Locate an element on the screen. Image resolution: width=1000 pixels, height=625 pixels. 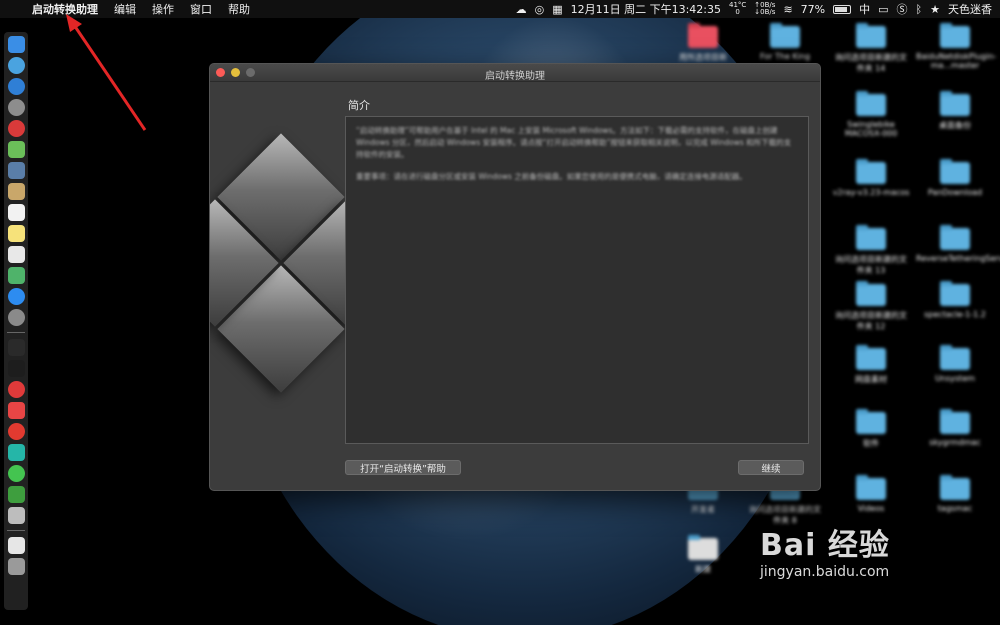
watermark-logo: Bai 经验 is located at coordinates (825, 545).